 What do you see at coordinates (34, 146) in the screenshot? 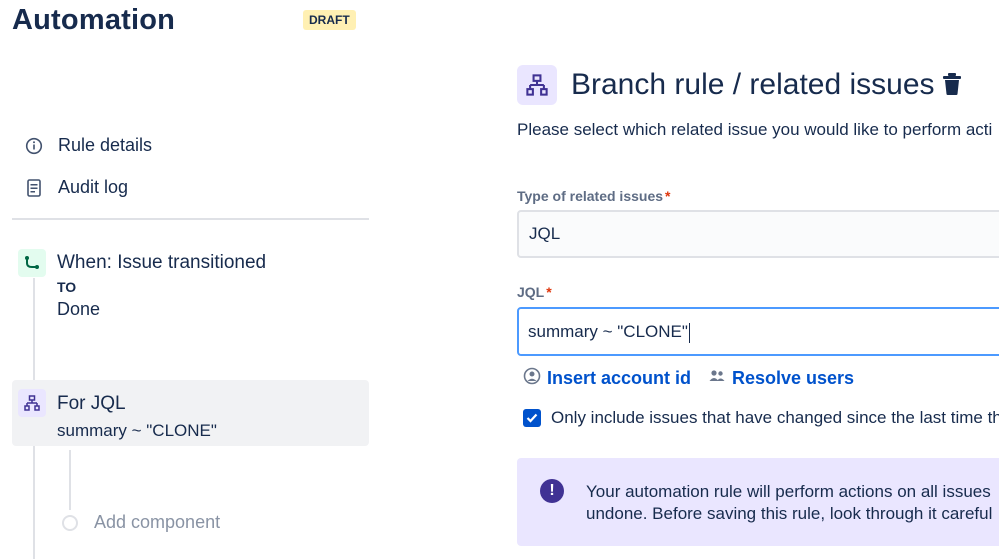
I see `info-circle-icon` at bounding box center [34, 146].